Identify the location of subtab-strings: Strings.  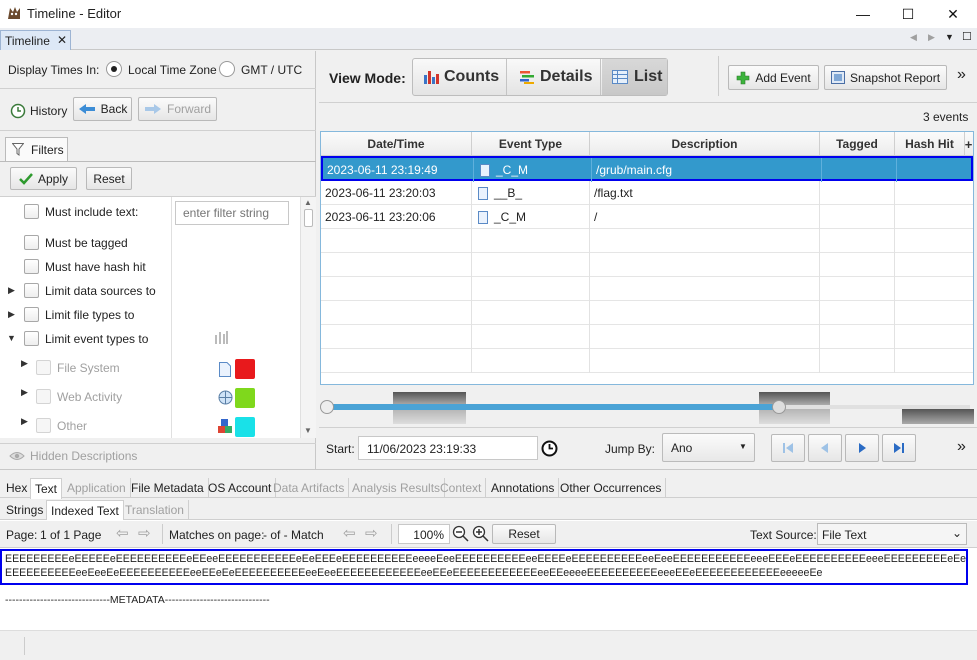
(25, 510).